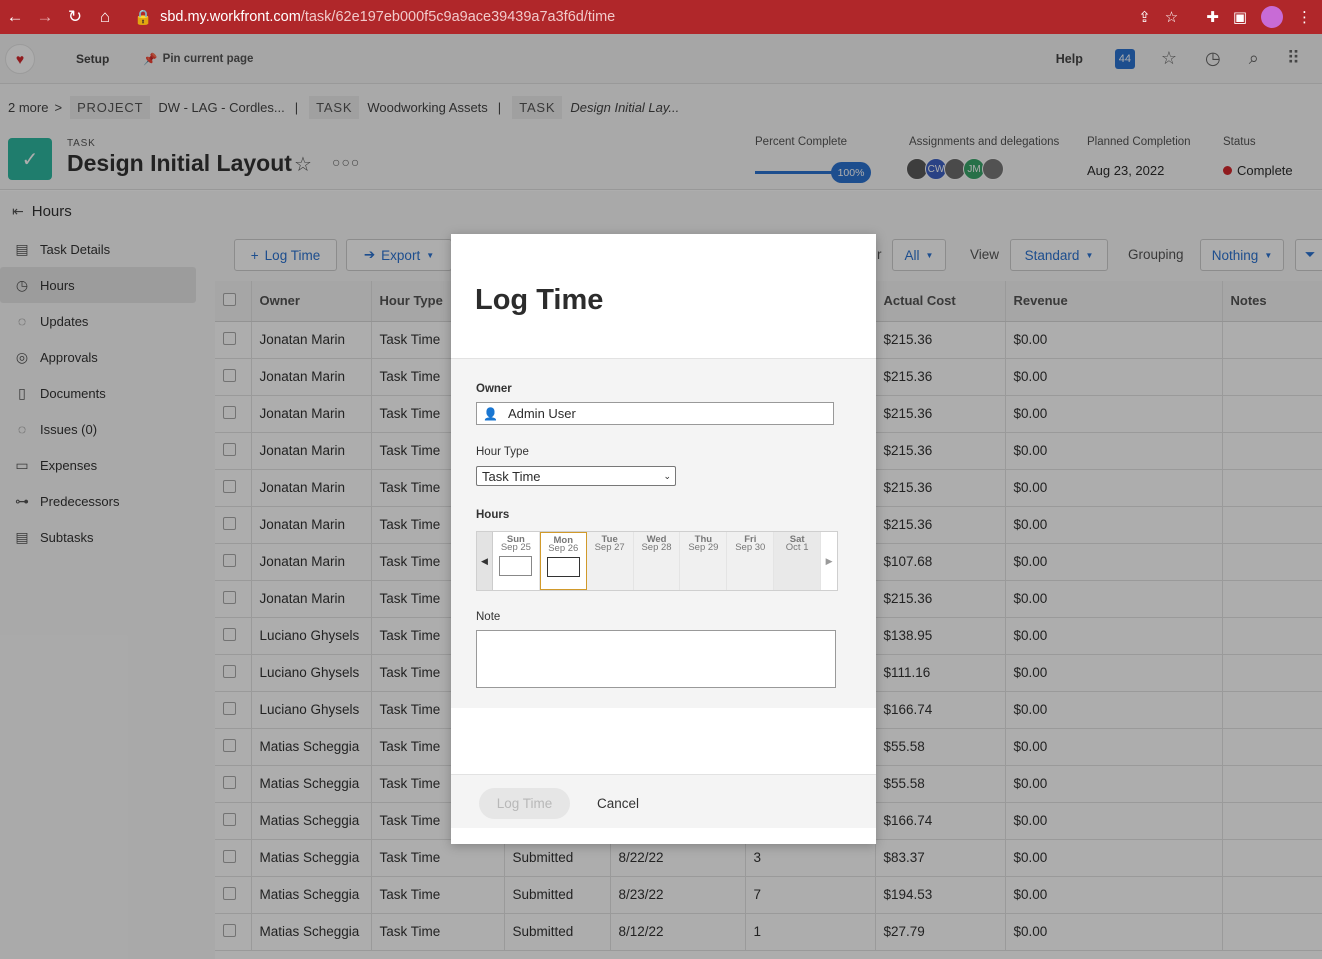  What do you see at coordinates (494, 389) in the screenshot?
I see `owner-label: Owner` at bounding box center [494, 389].